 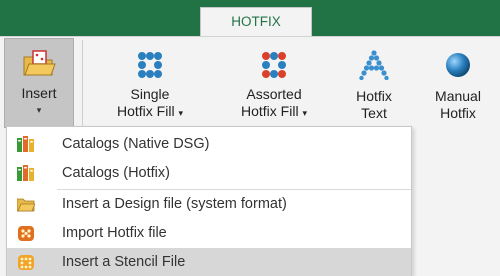 I want to click on hotfix-text-button: Hotfix Text, so click(x=374, y=84).